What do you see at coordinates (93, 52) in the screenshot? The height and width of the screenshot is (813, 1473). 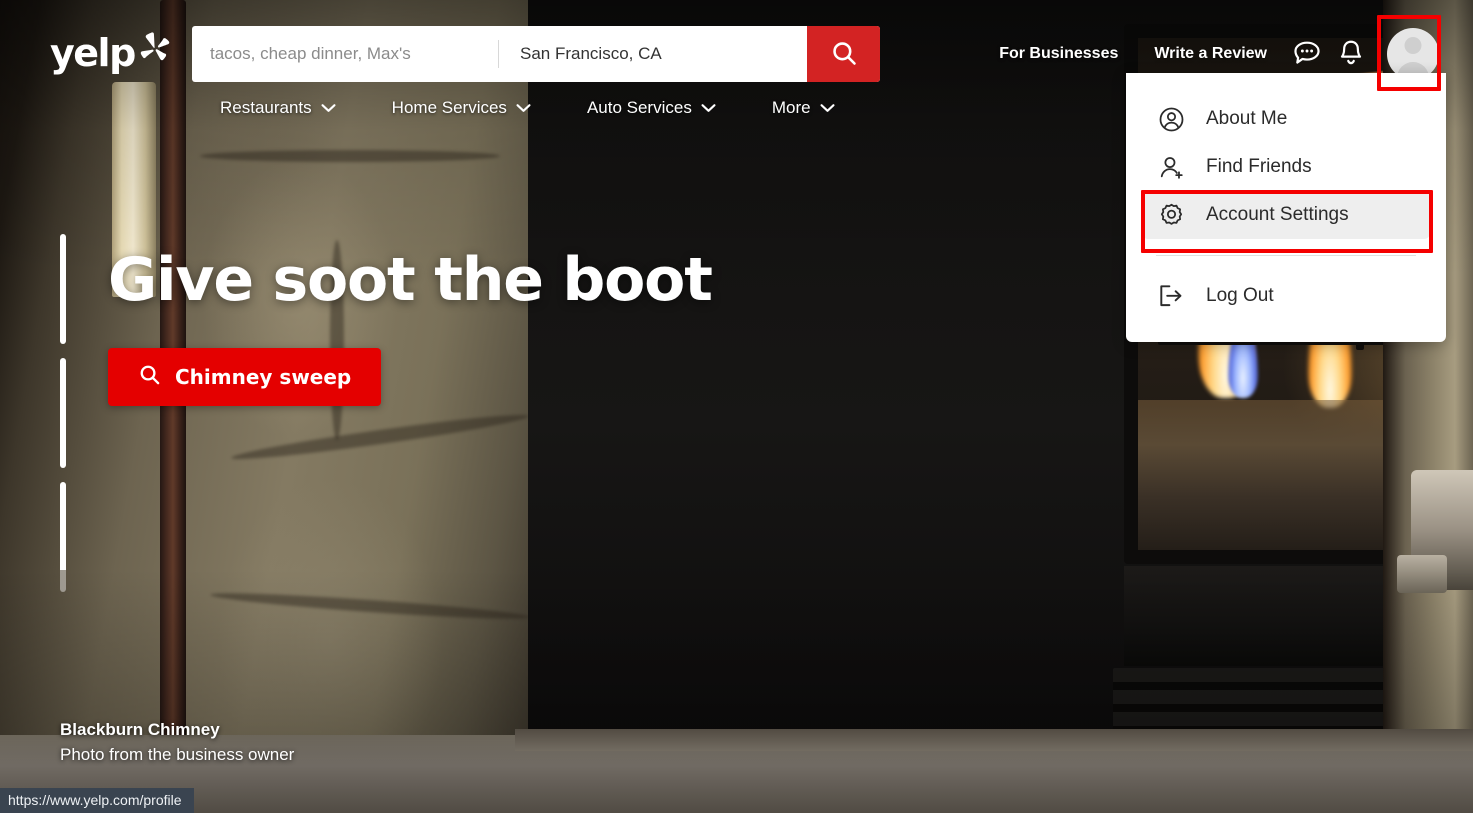 I see `yelp-logo-wordmark: yelp` at bounding box center [93, 52].